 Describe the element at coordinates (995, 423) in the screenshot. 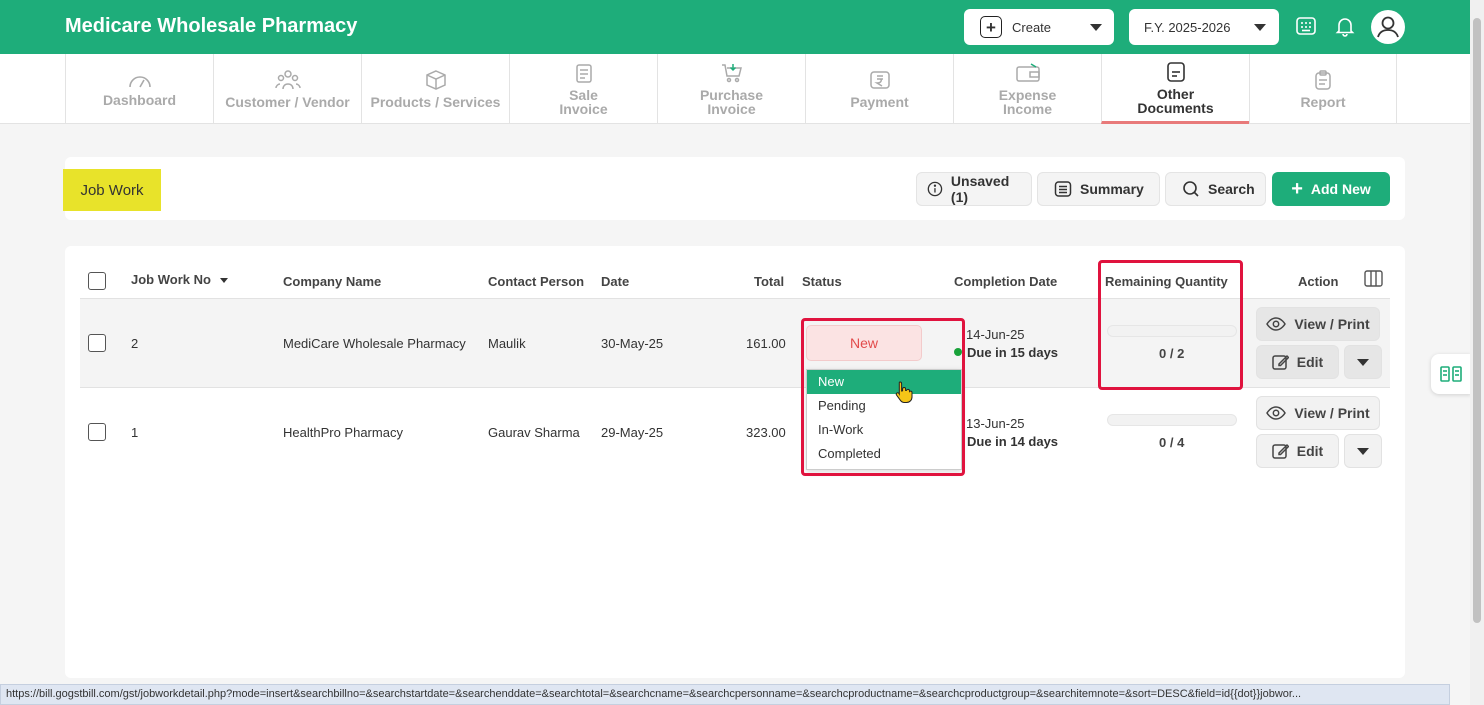

I see `completion-date-cell: 13-Jun-25` at that location.